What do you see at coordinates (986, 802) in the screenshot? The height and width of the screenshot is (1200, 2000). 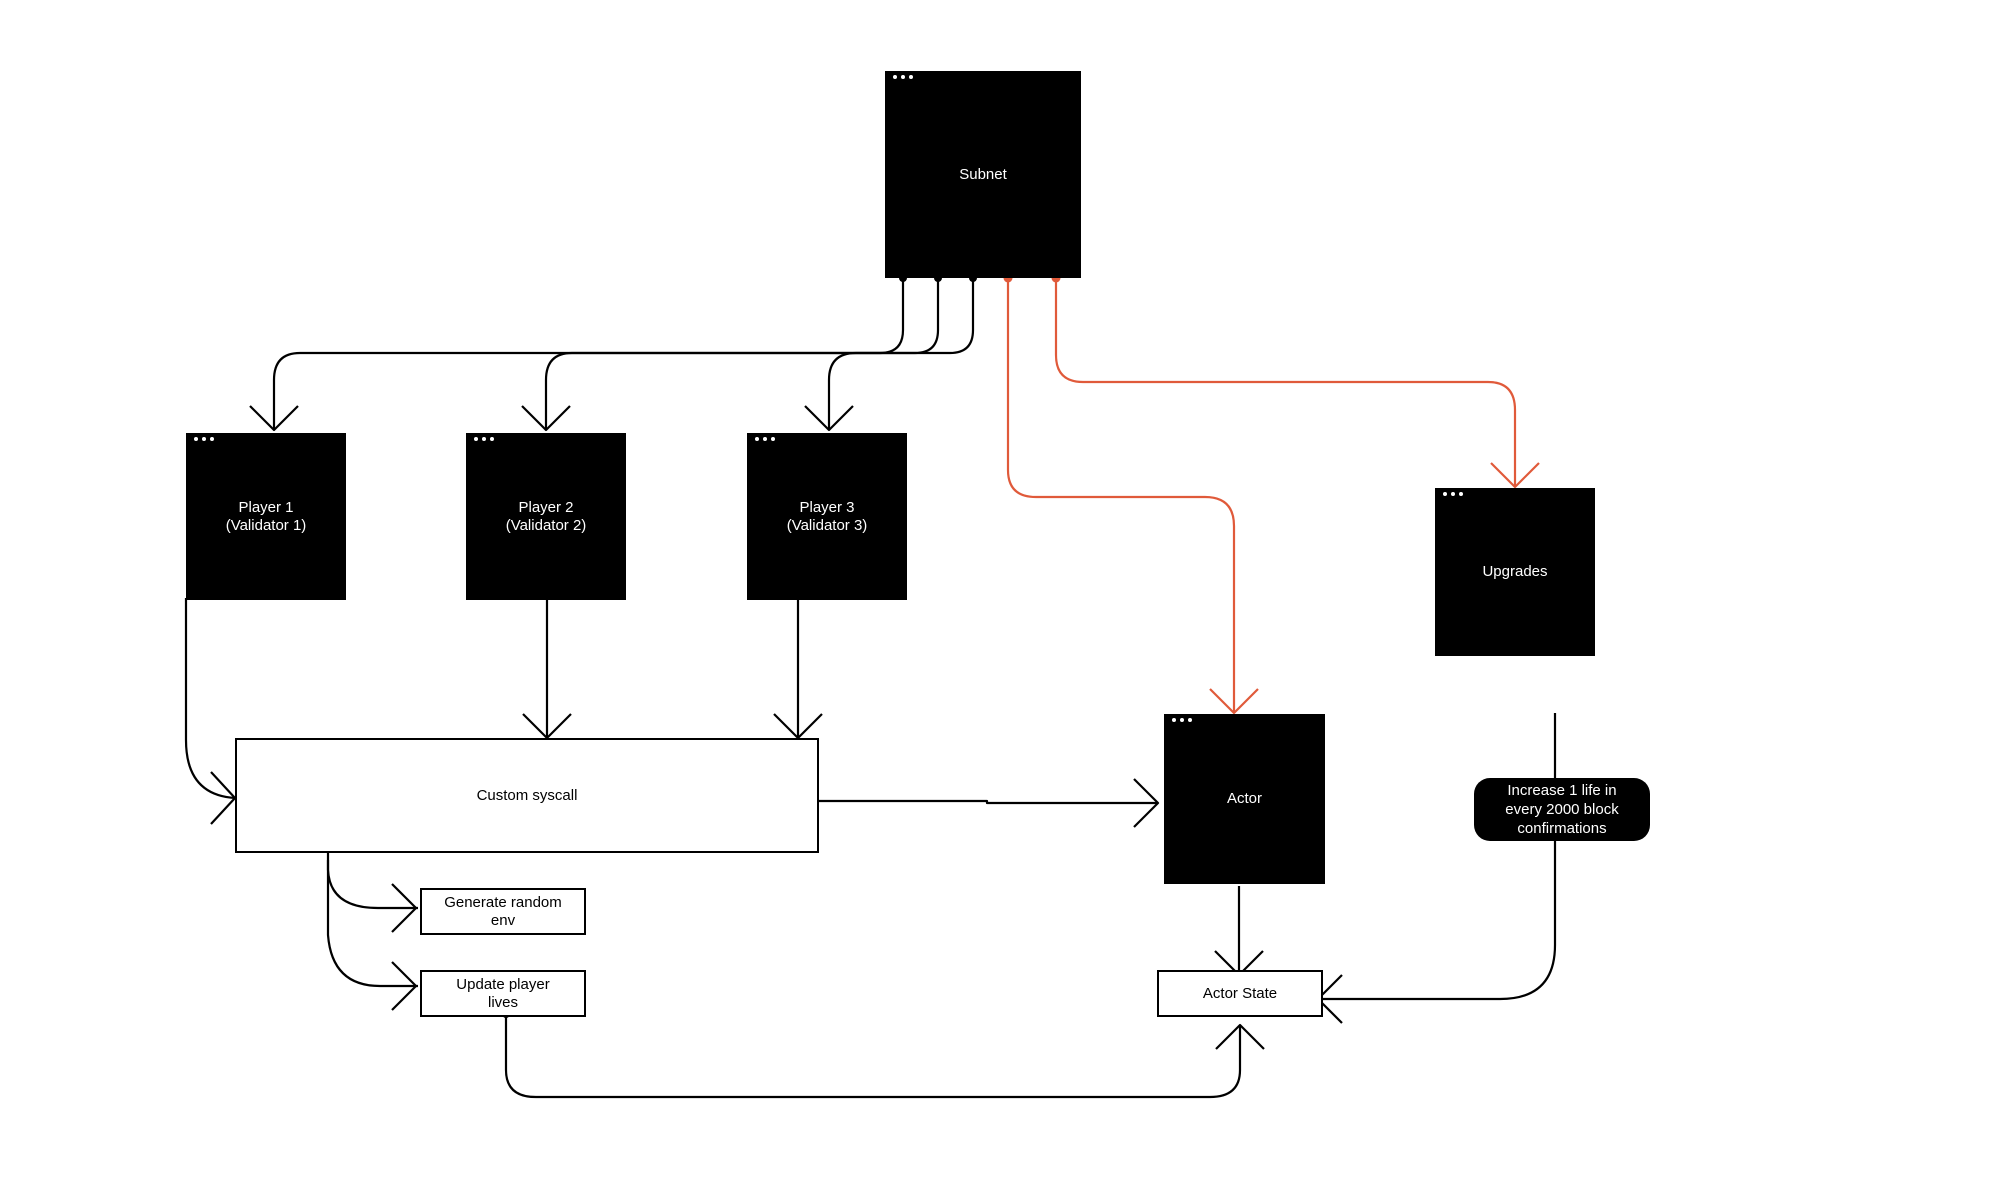 I see `edge-syscall-actor` at bounding box center [986, 802].